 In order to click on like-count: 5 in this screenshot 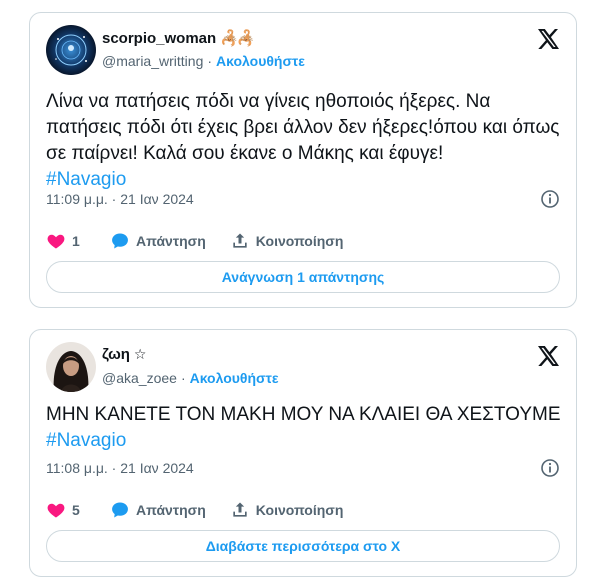, I will do `click(76, 510)`.